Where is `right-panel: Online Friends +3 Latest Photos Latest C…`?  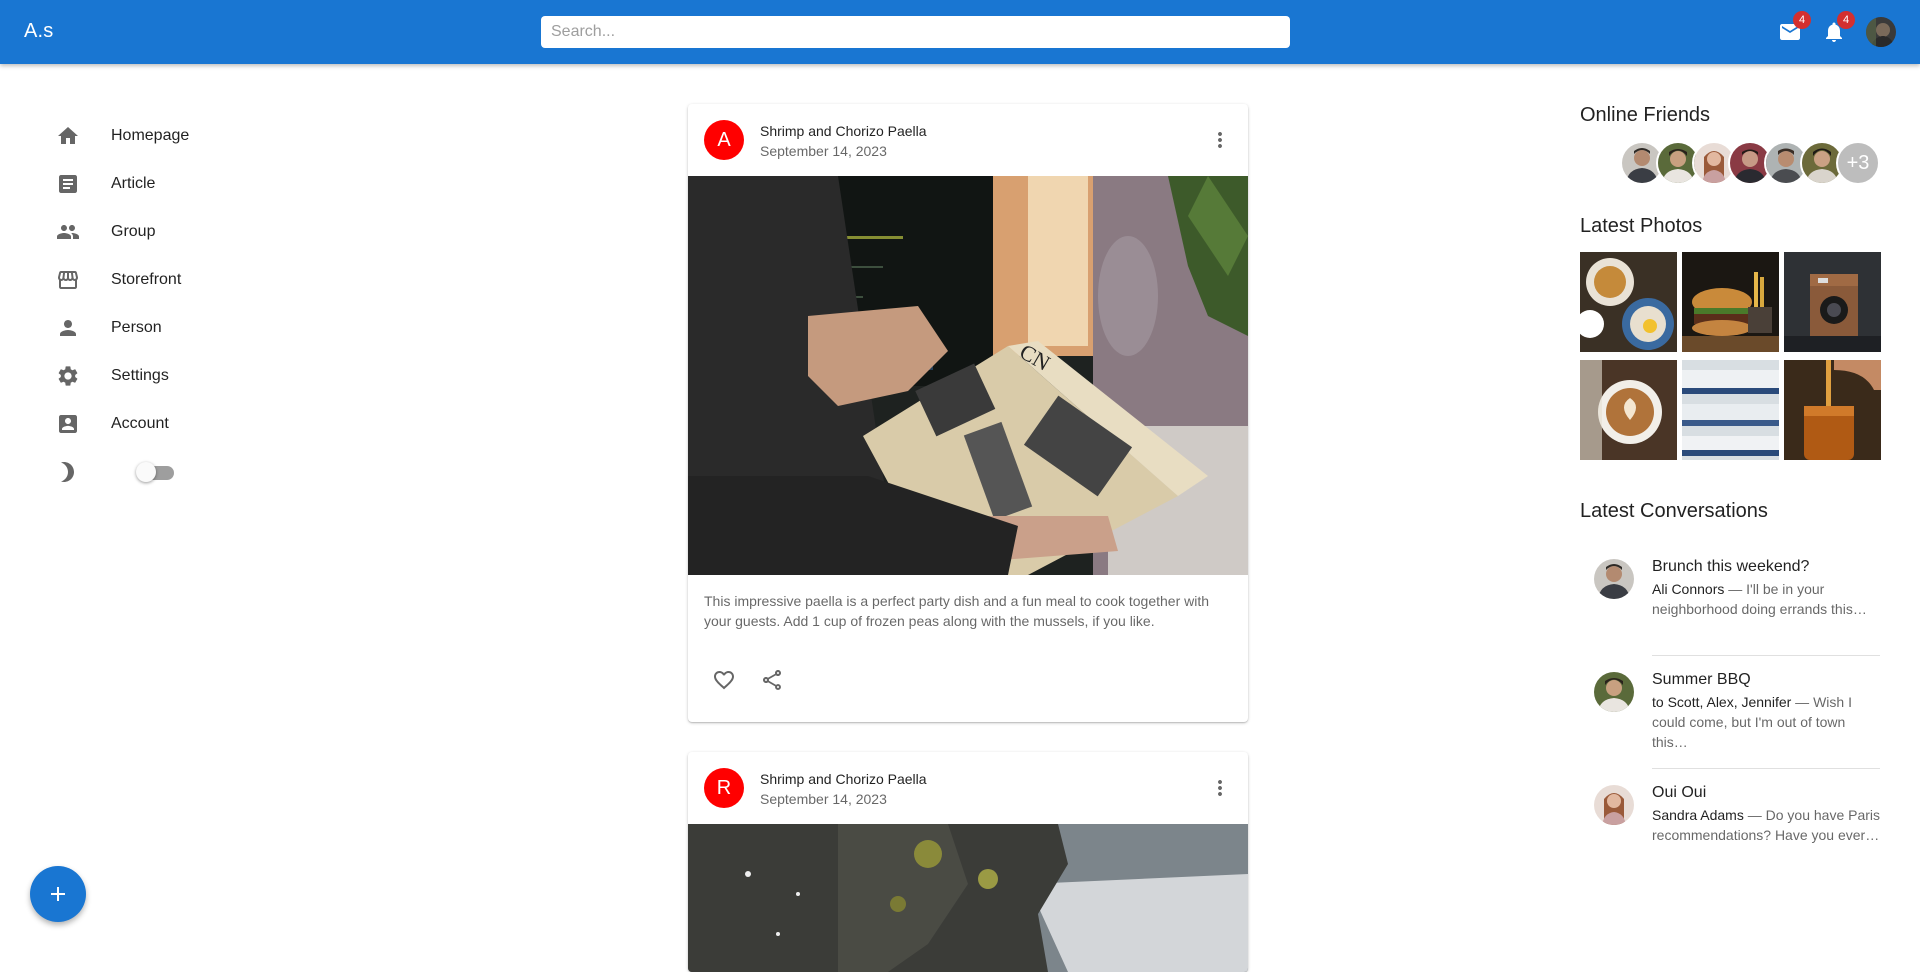
right-panel: Online Friends +3 Latest Photos Latest C… is located at coordinates (1730, 493).